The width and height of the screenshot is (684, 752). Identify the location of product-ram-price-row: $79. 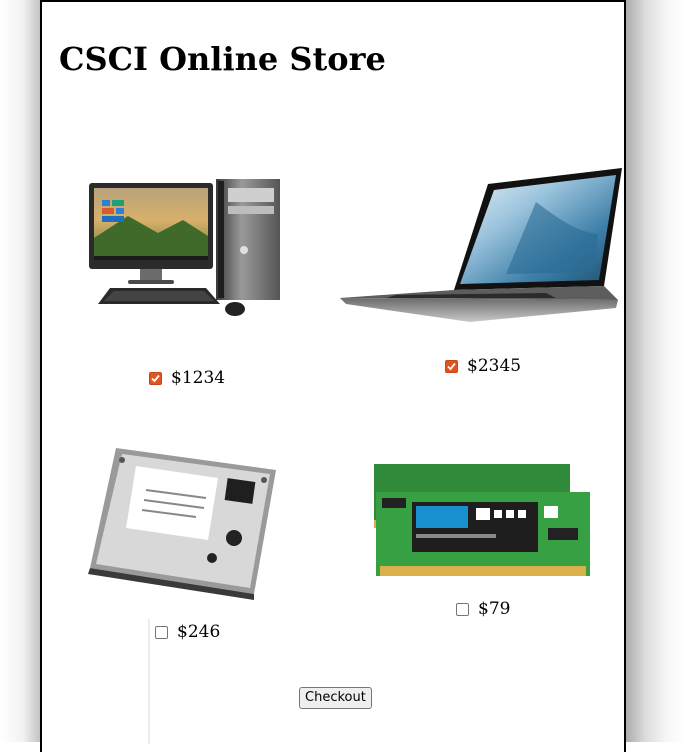
(483, 609).